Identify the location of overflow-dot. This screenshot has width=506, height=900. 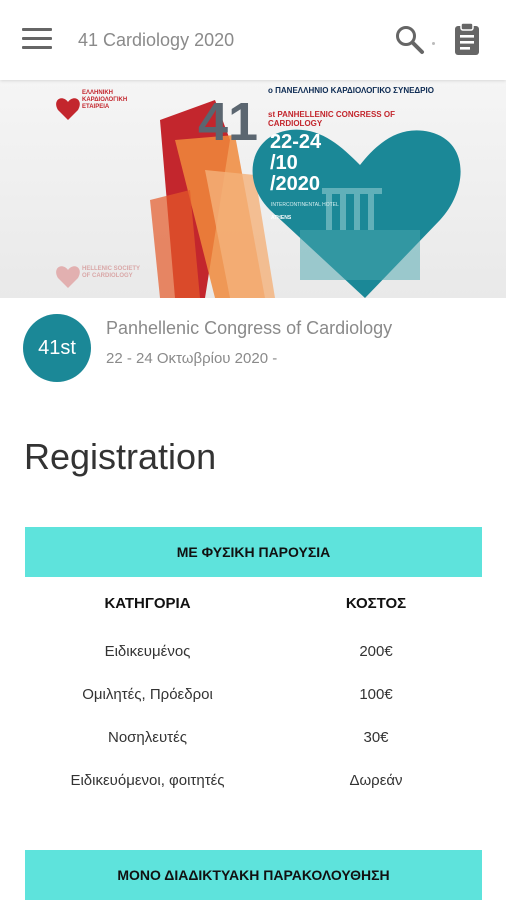
(433, 43).